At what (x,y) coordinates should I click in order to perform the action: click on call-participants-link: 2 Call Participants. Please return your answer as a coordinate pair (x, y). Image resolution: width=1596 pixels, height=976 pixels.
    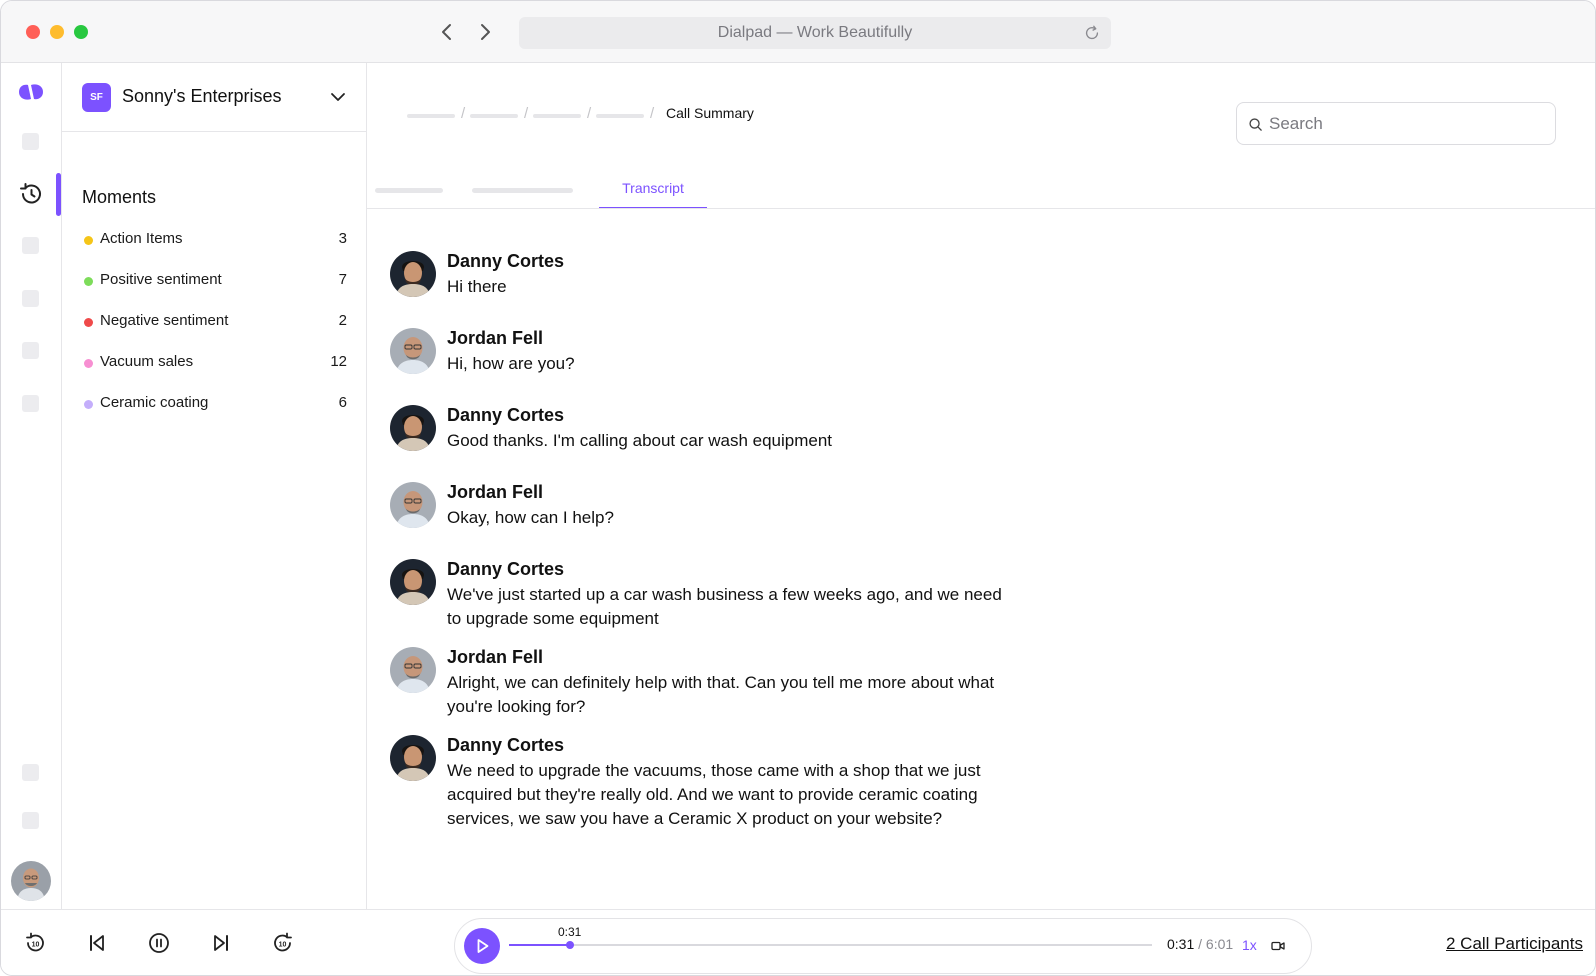
    Looking at the image, I should click on (1514, 944).